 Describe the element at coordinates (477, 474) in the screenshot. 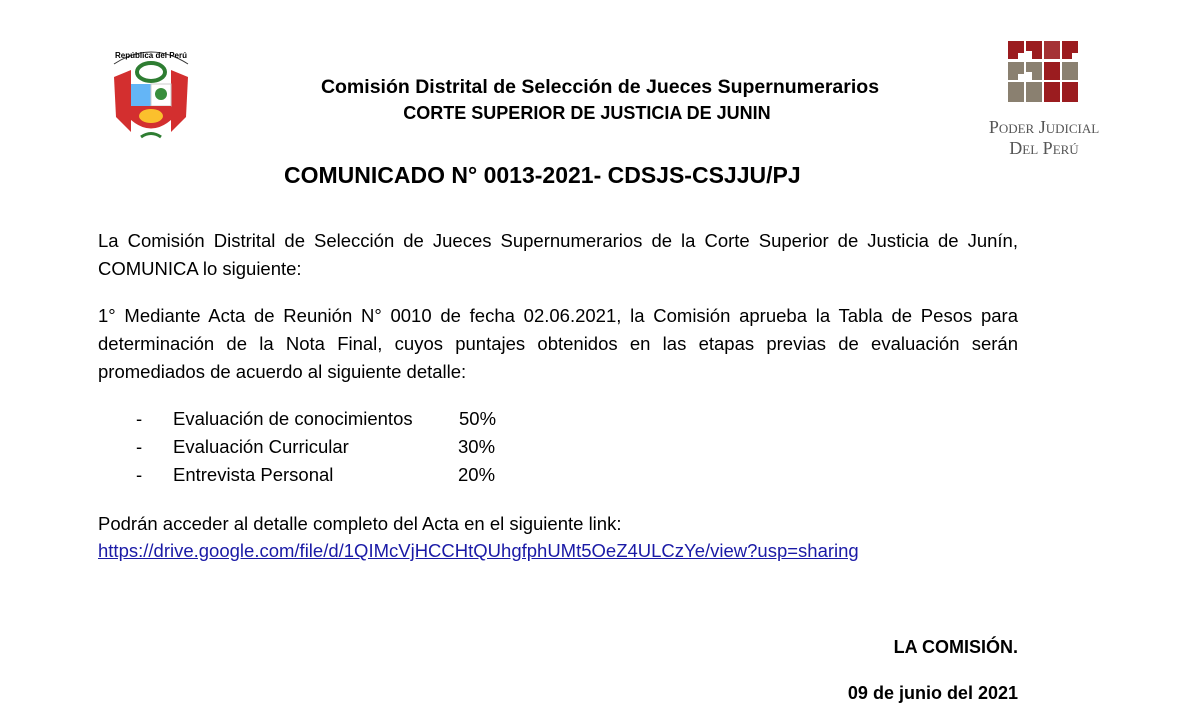

I see `item-weight: 20%` at that location.